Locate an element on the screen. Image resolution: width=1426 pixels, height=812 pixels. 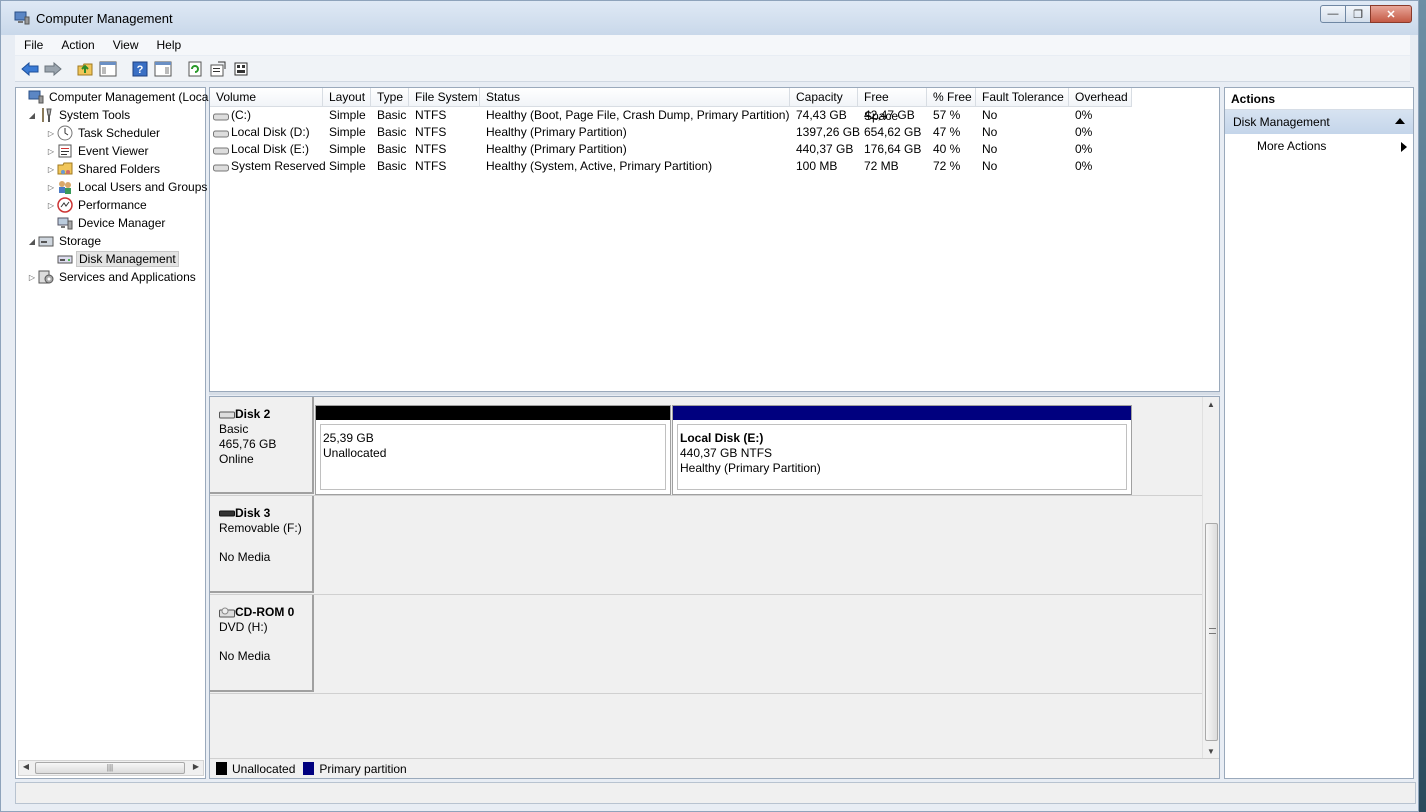
disk-status: No Media is located at coordinates (245, 656).